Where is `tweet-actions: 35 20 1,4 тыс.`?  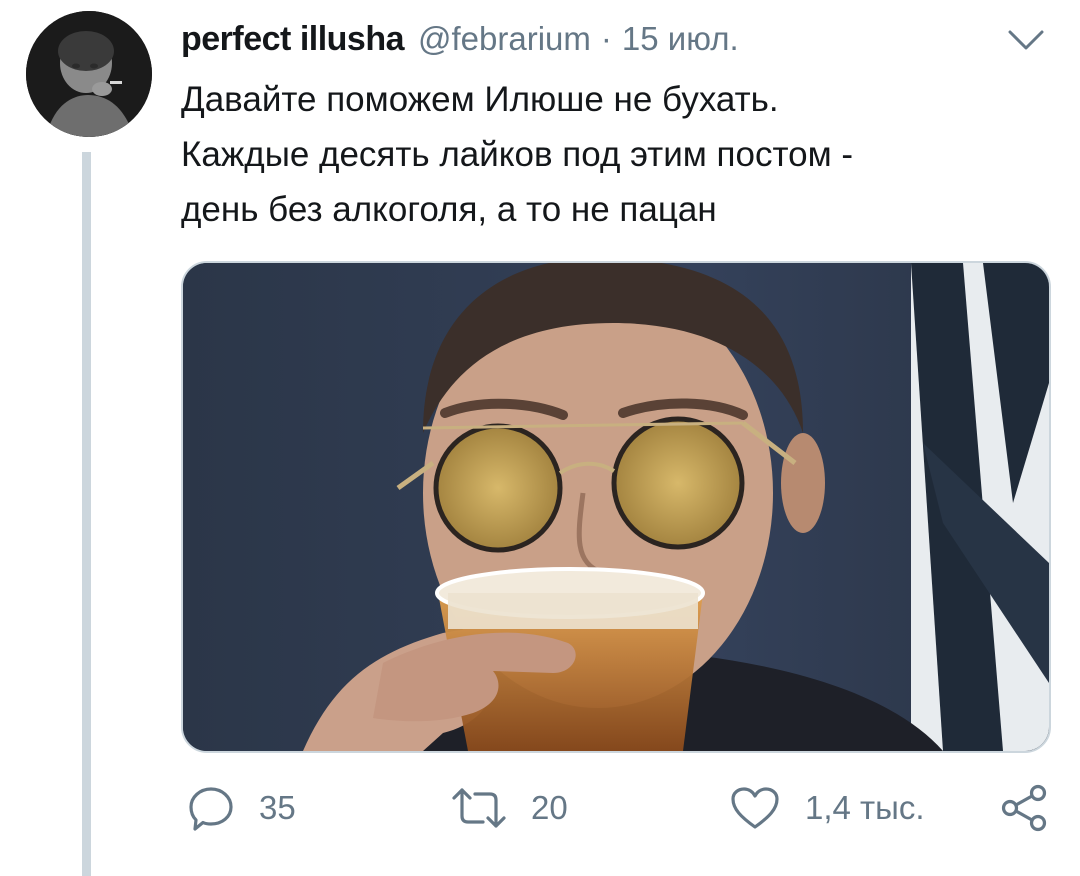 tweet-actions: 35 20 1,4 тыс. is located at coordinates (616, 808).